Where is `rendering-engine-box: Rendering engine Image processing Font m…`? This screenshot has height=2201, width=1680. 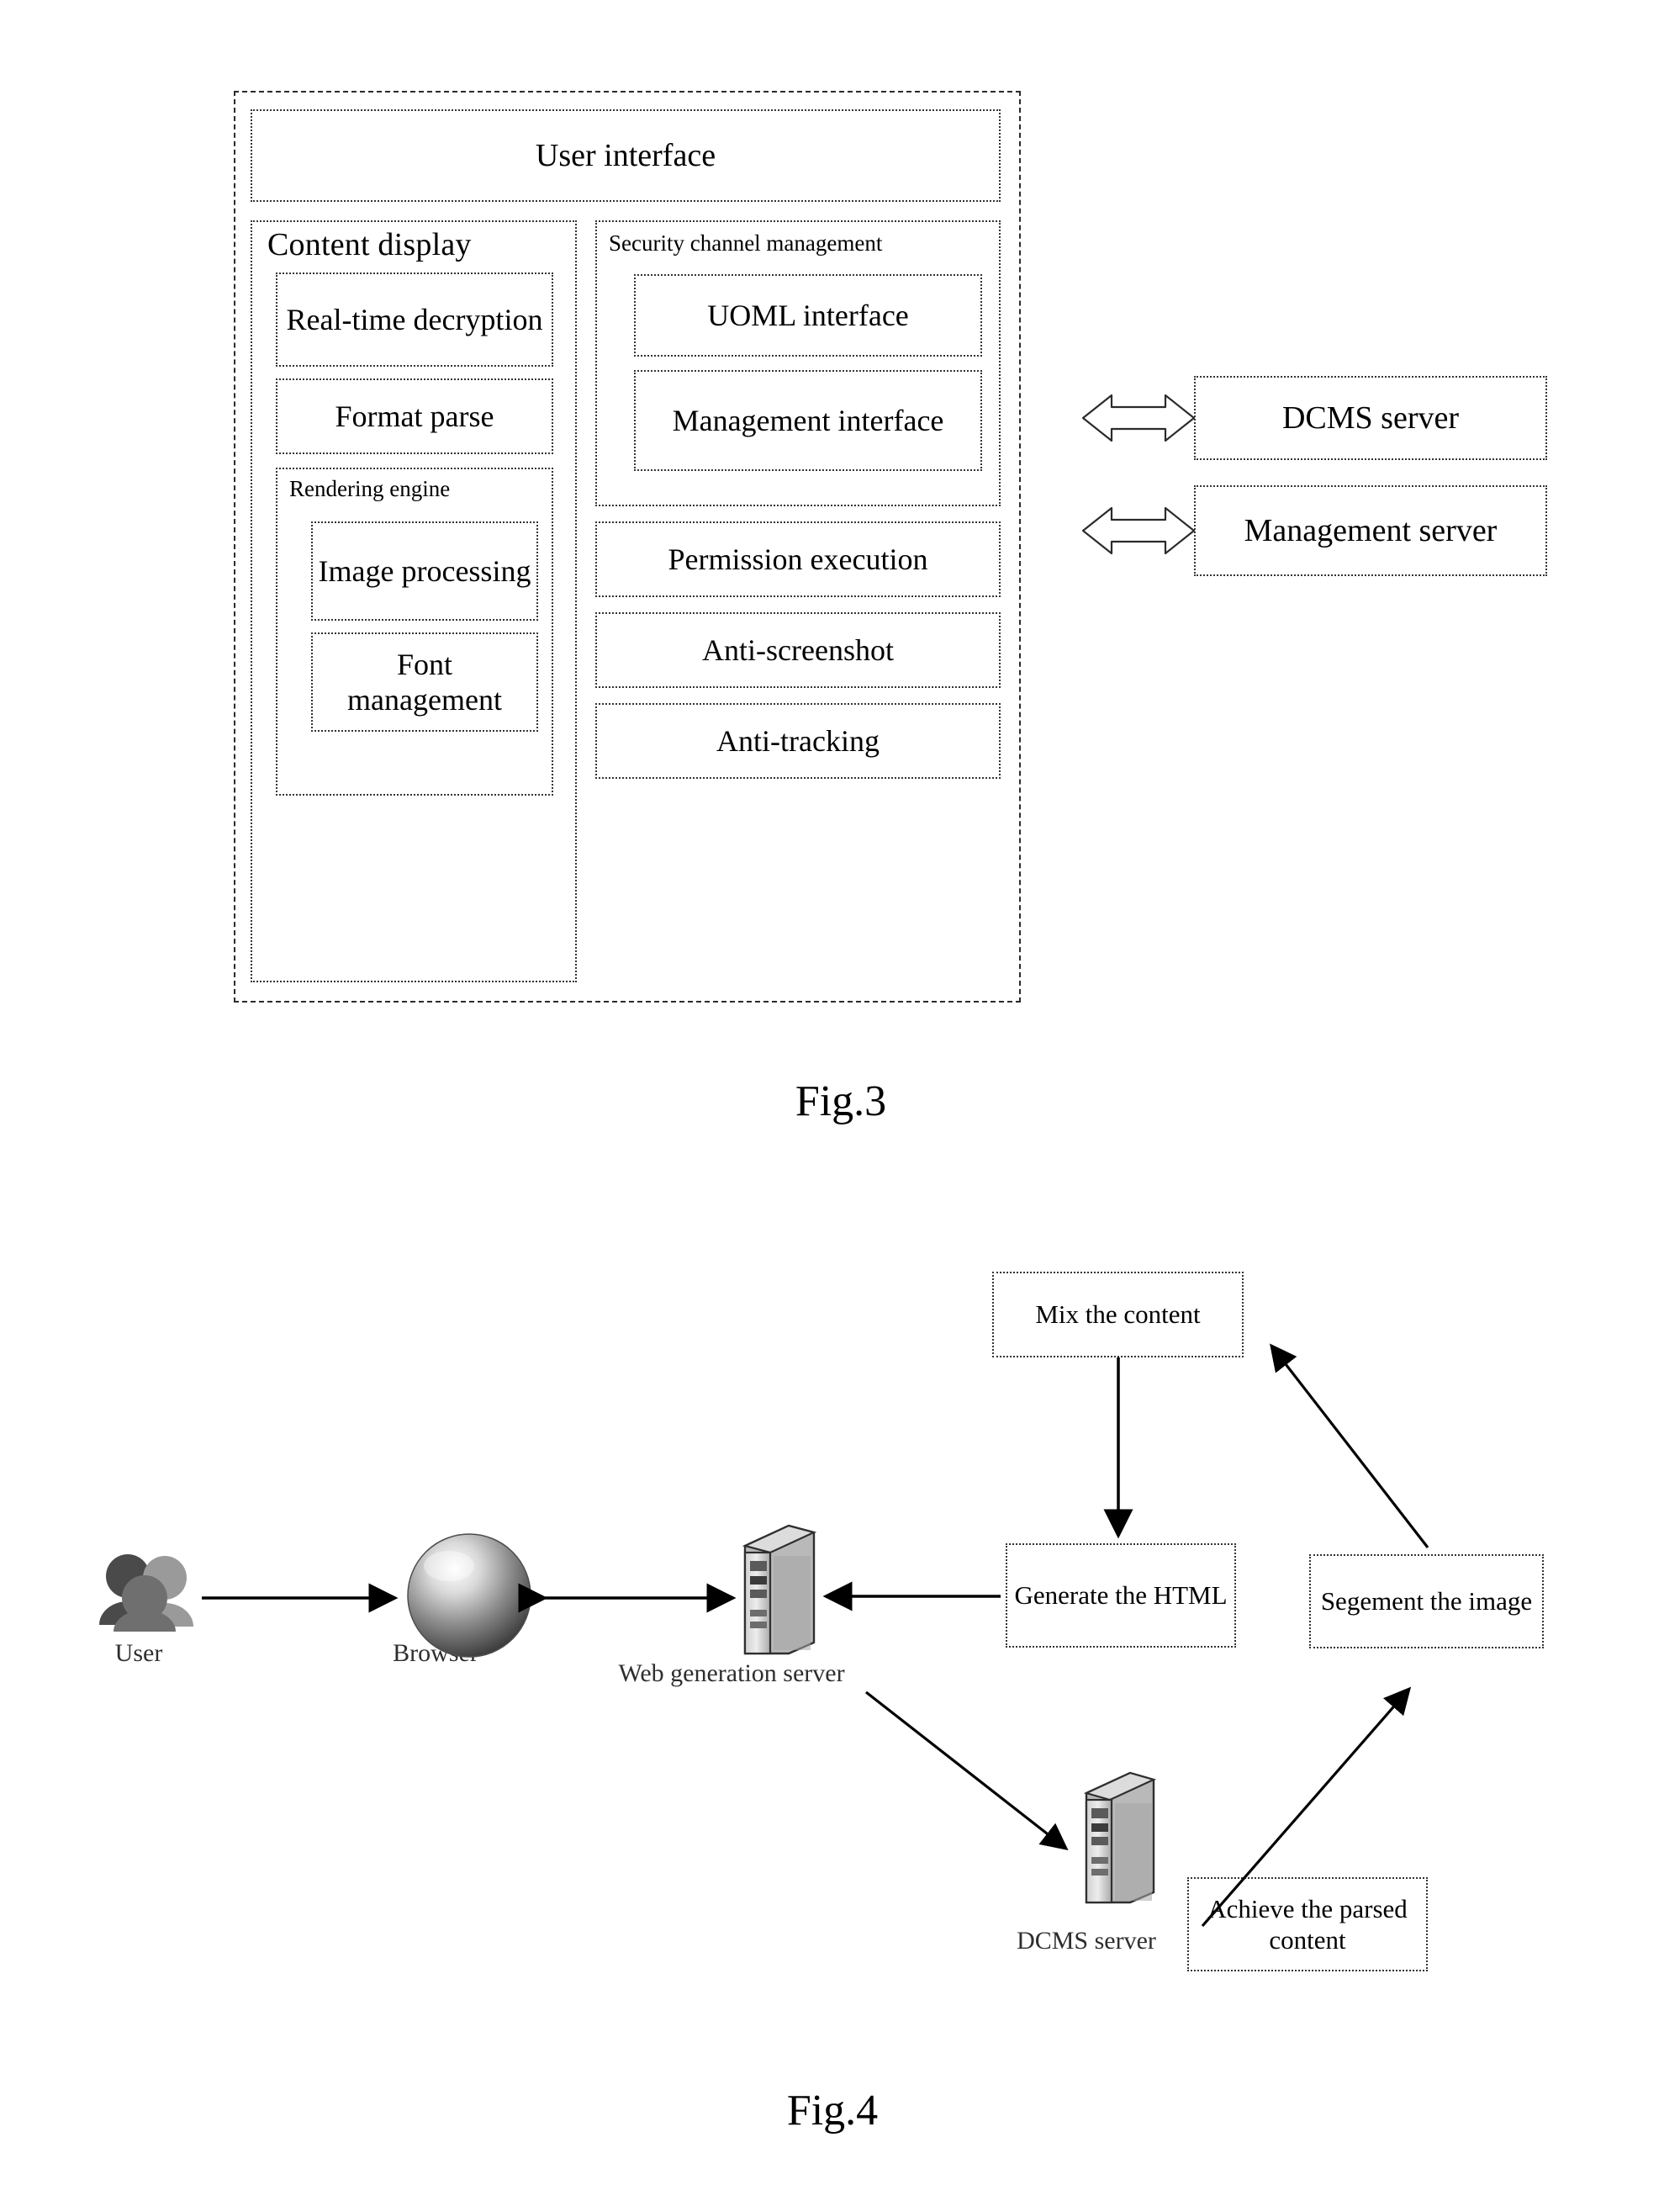 rendering-engine-box: Rendering engine Image processing Font m… is located at coordinates (414, 632).